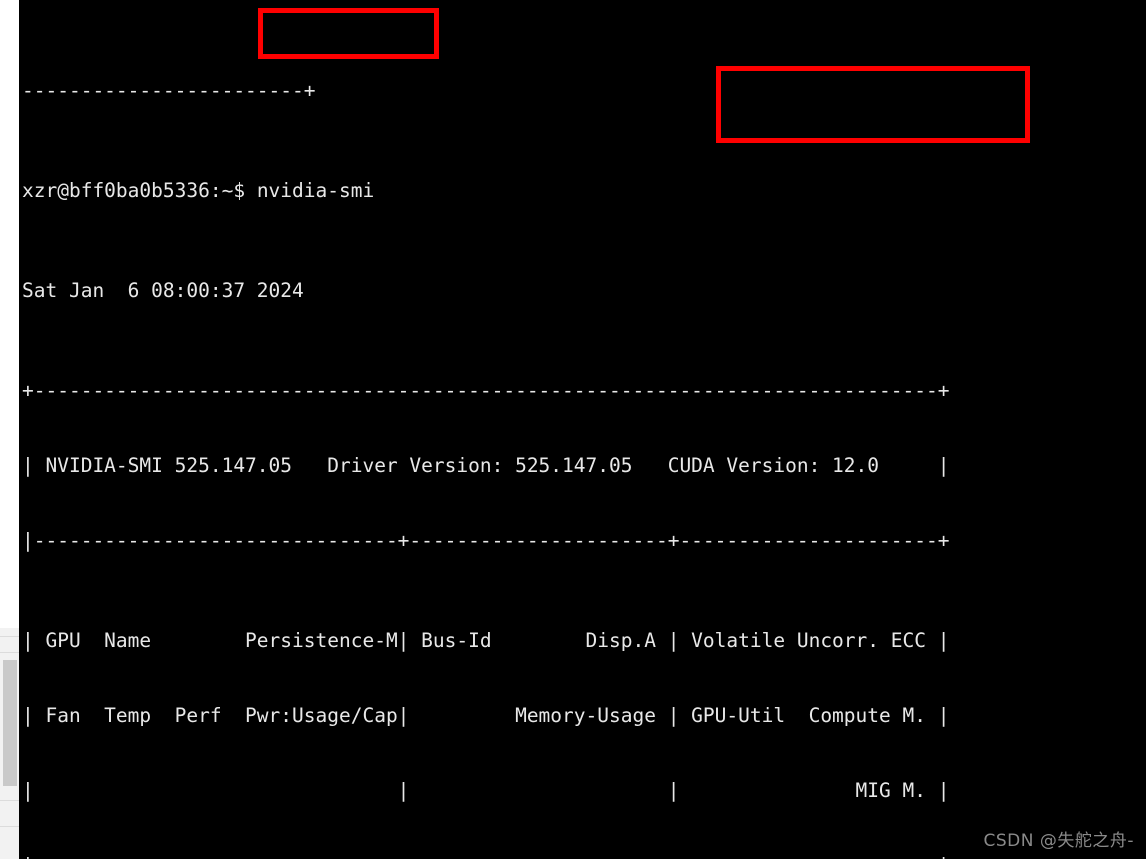 The height and width of the screenshot is (859, 1146). What do you see at coordinates (315, 190) in the screenshot?
I see `command-text: nvidia-smi` at bounding box center [315, 190].